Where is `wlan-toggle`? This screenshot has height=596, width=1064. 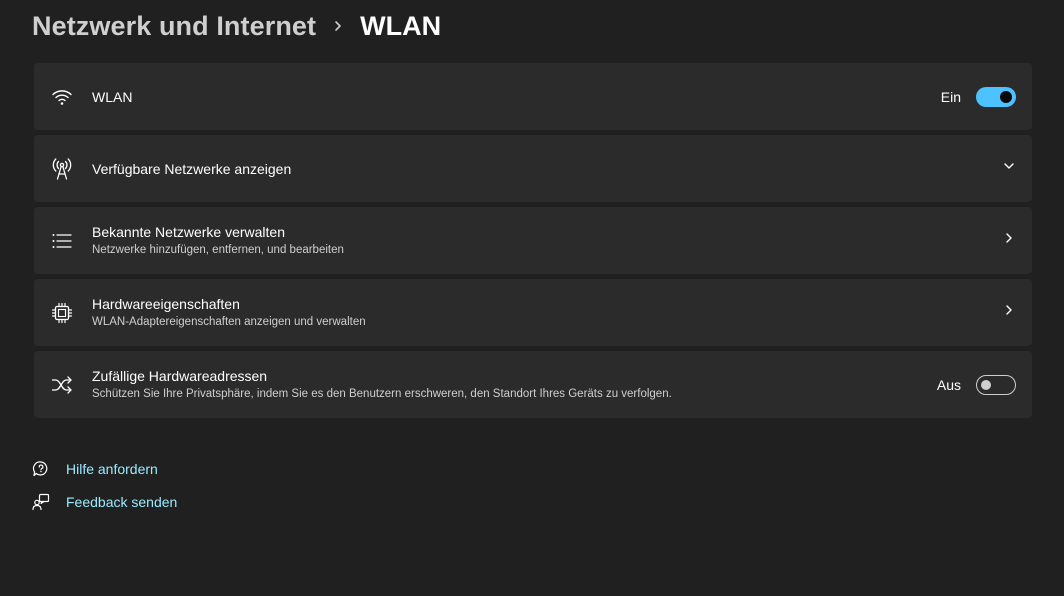 wlan-toggle is located at coordinates (996, 96).